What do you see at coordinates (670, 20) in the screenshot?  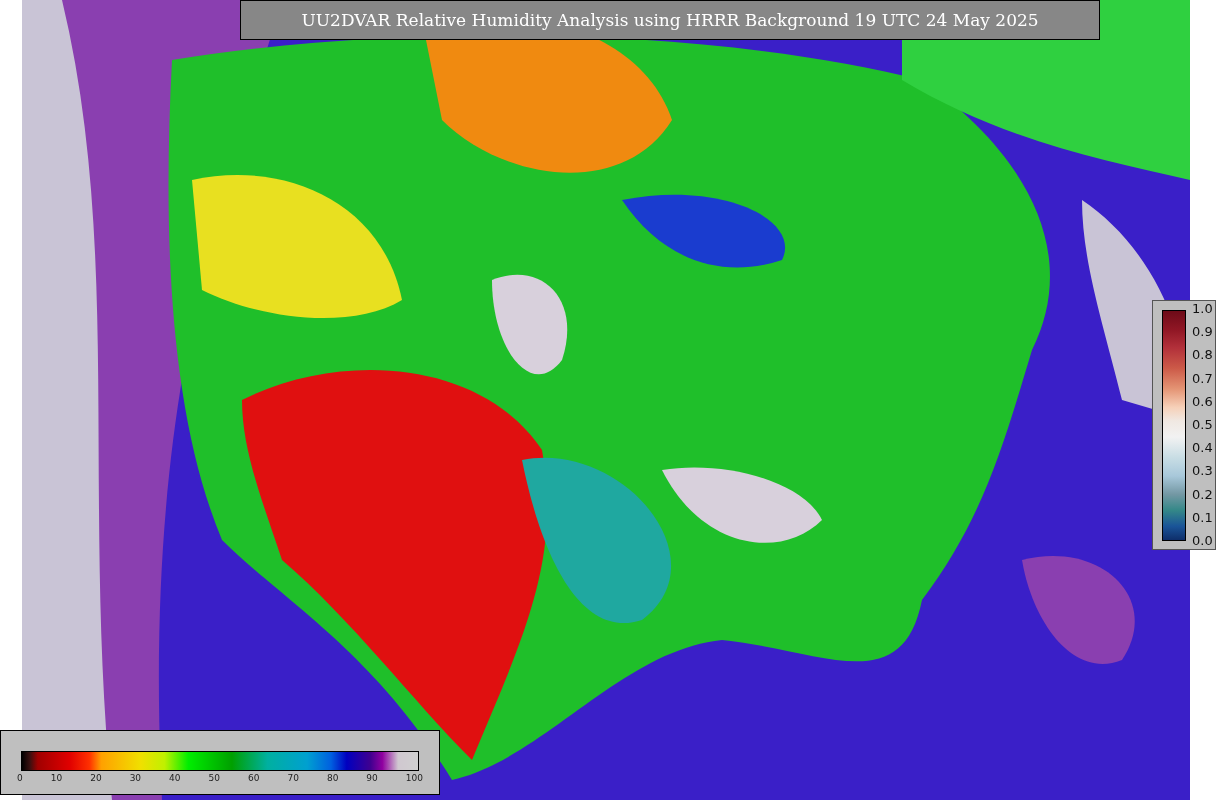 I see `map-title: UU2DVAR Relative Humidity Analysis using HRRR Background 19 UTC 24 May 2025` at bounding box center [670, 20].